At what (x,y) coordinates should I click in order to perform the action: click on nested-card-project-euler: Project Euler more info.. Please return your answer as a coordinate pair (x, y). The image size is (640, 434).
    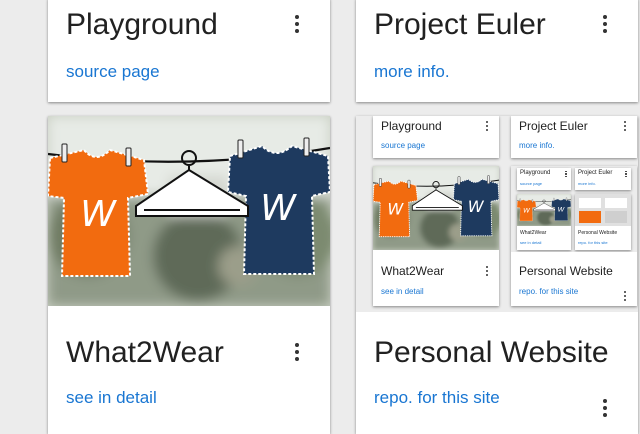
    Looking at the image, I should click on (603, 179).